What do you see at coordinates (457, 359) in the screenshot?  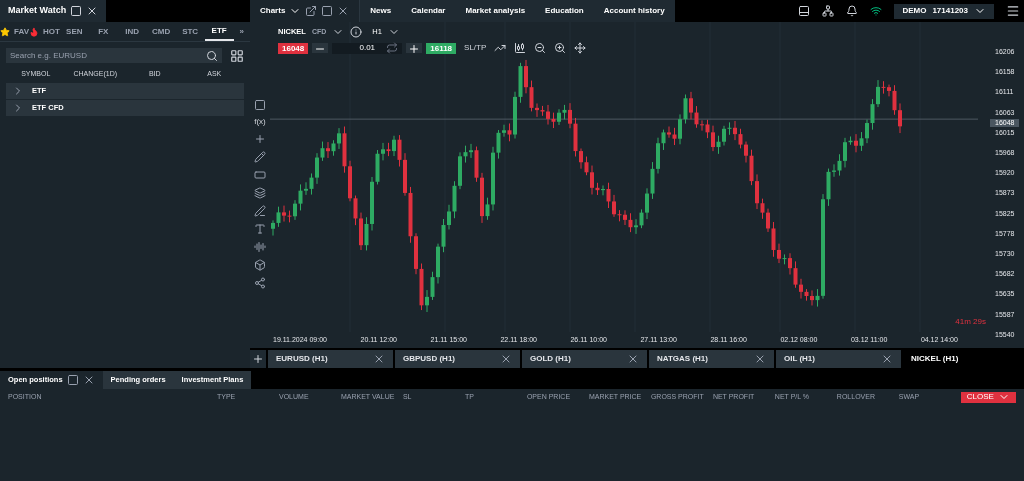 I see `symbol-tab: GBPUSD (H1)` at bounding box center [457, 359].